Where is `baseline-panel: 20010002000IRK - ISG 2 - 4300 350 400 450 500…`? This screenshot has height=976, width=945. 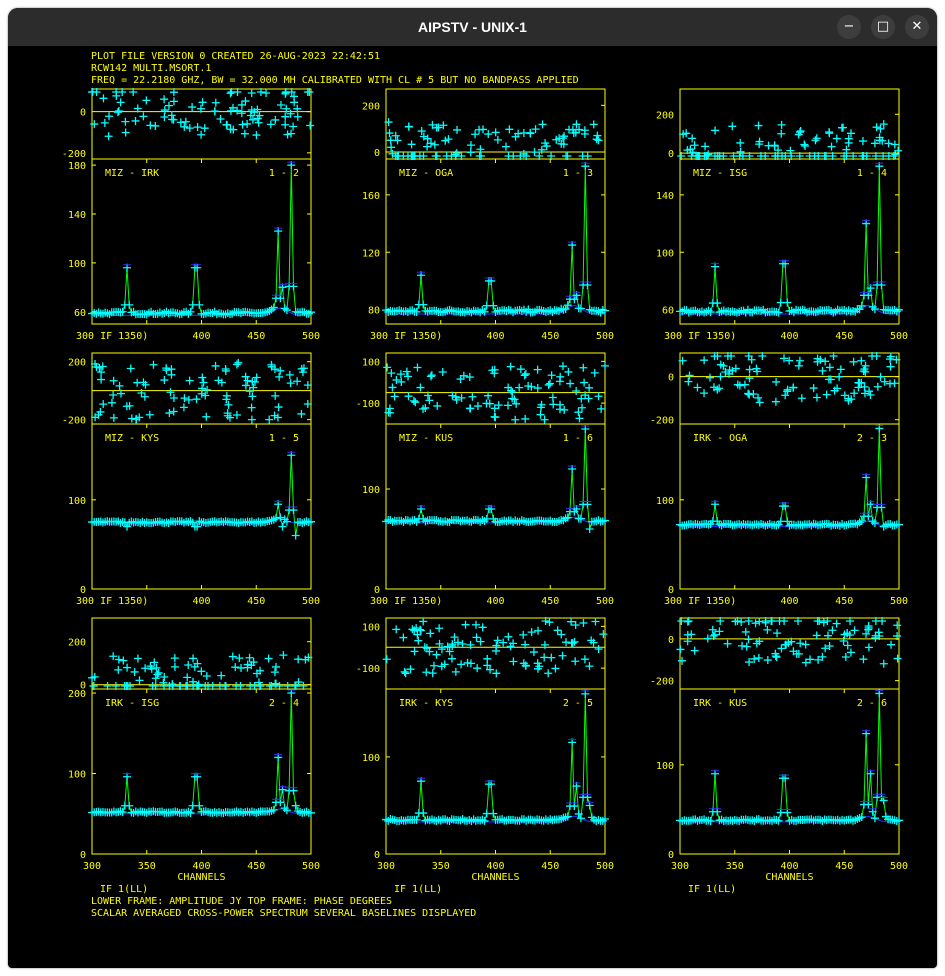 baseline-panel: 20010002000IRK - ISG 2 - 4300 350 400 450 500… is located at coordinates (194, 756).